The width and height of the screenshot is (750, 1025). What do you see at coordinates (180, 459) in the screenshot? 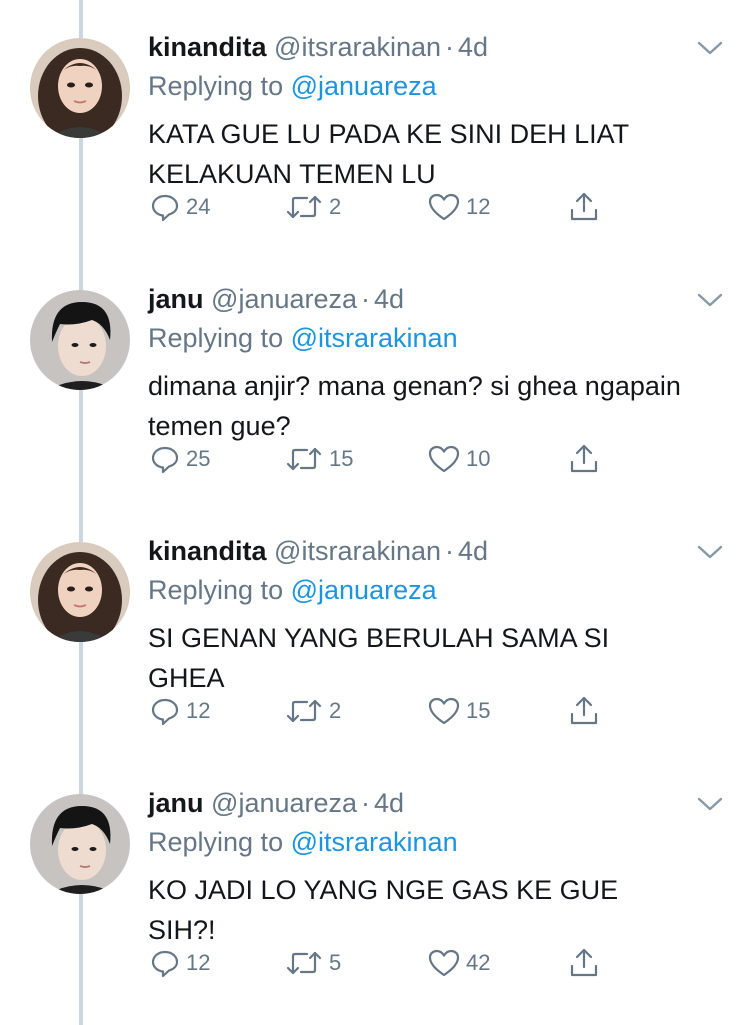
I see `reply-button: 25` at bounding box center [180, 459].